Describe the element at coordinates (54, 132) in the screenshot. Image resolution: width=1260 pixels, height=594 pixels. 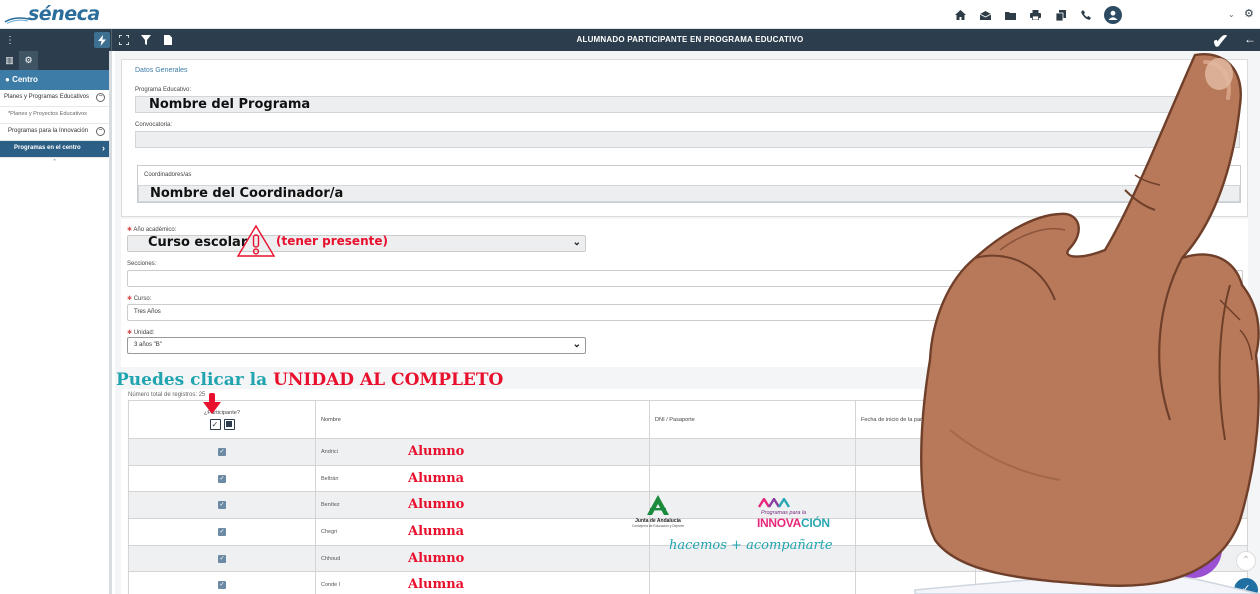
I see `sidebar-item-programas-innovacion: Programas para la Innovación −` at that location.